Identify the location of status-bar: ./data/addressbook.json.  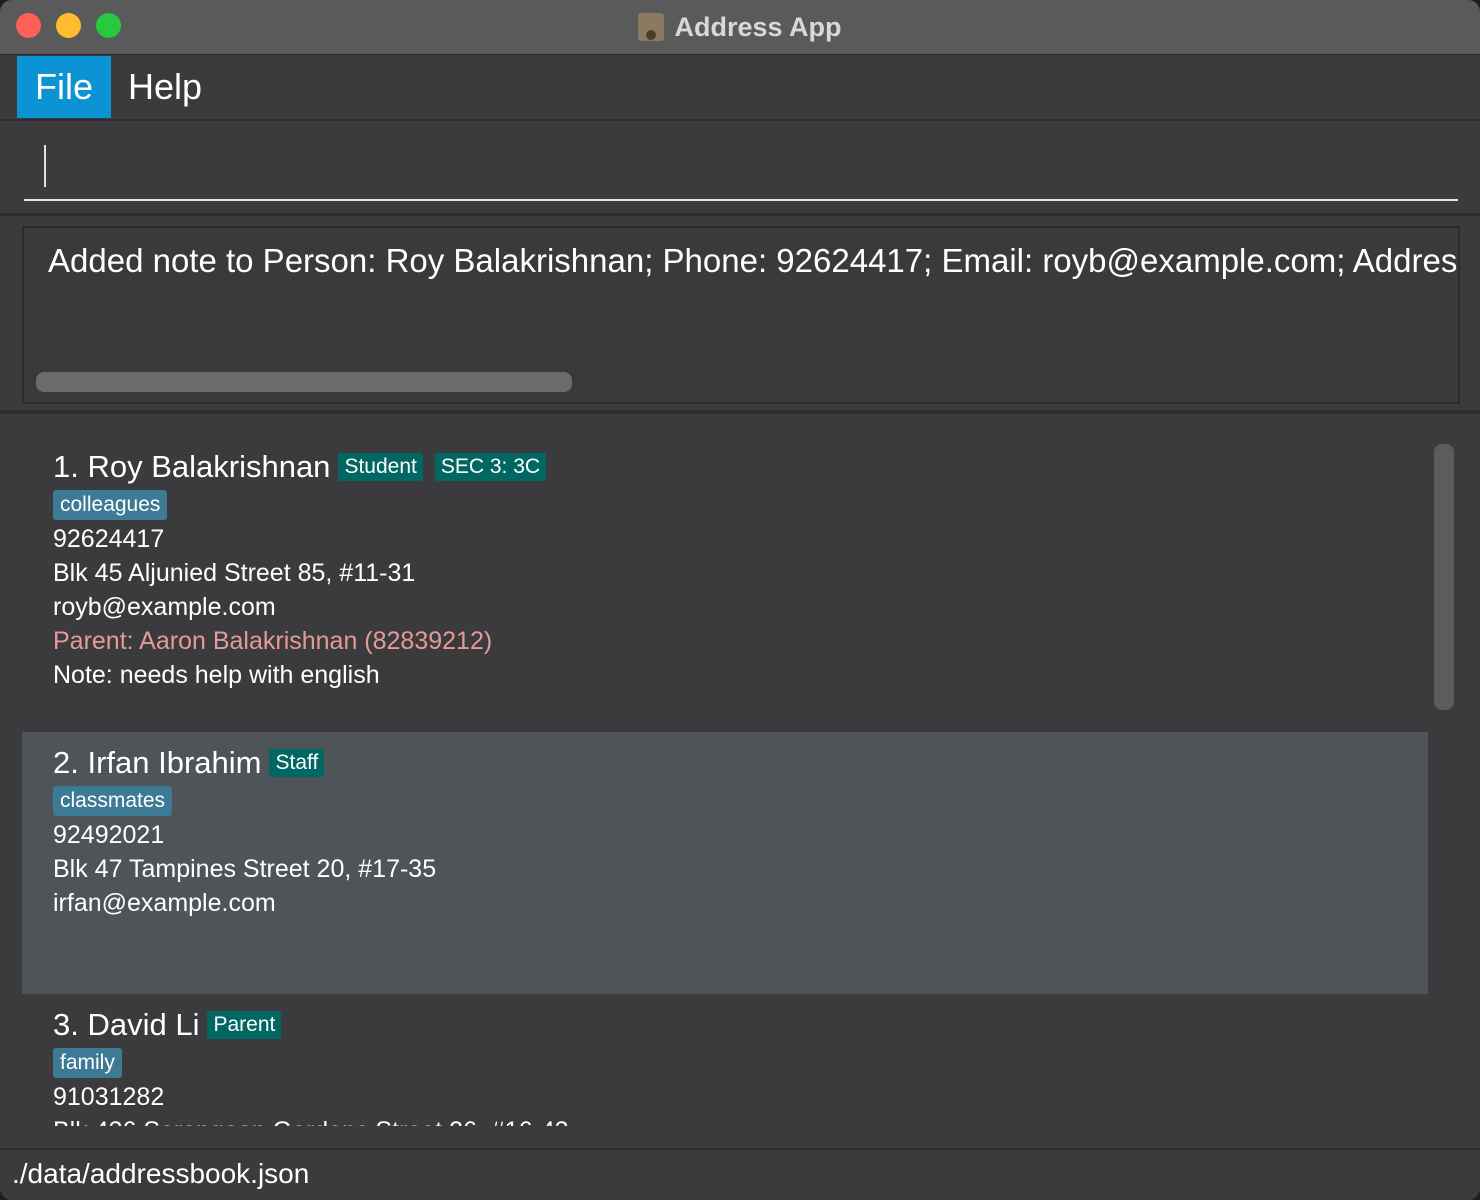
(740, 1174).